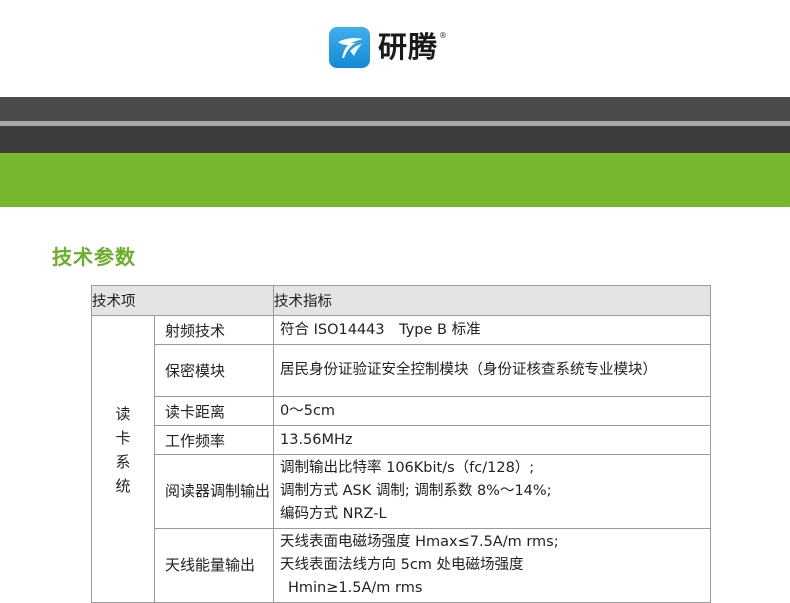 The width and height of the screenshot is (790, 603). I want to click on row-name: 保密模块, so click(214, 370).